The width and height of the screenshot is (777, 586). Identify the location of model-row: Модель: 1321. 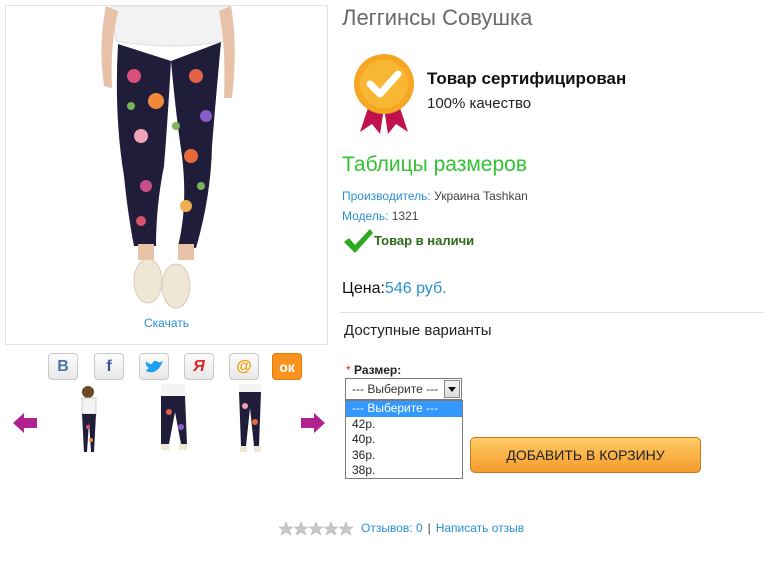
(380, 216).